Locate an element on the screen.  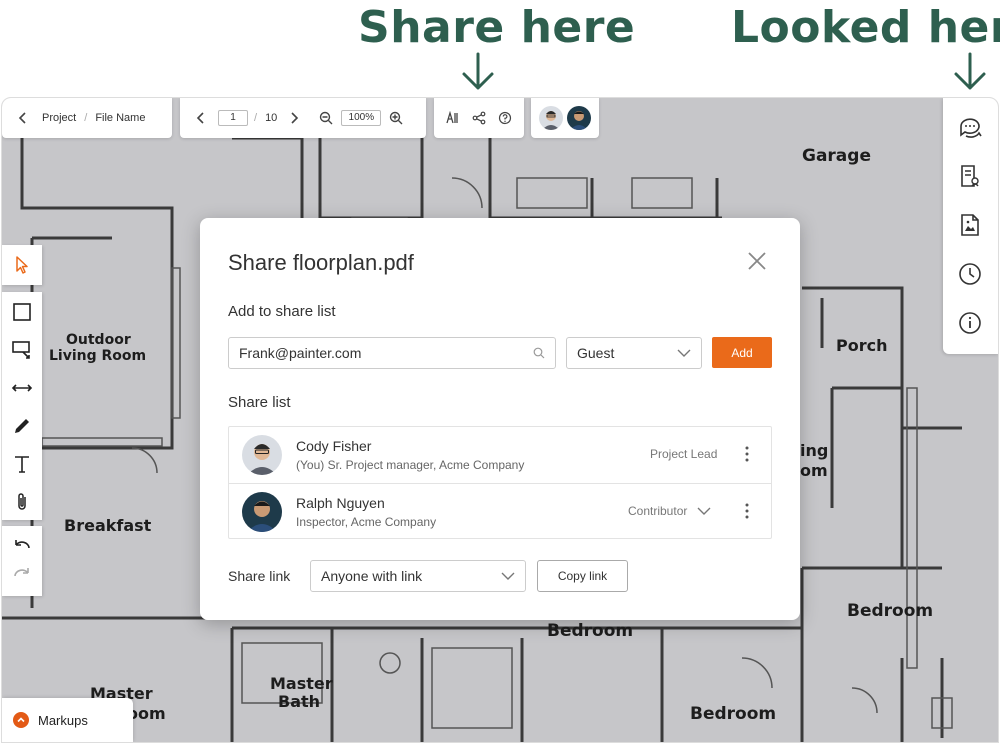
callout-icon is located at coordinates (22, 350).